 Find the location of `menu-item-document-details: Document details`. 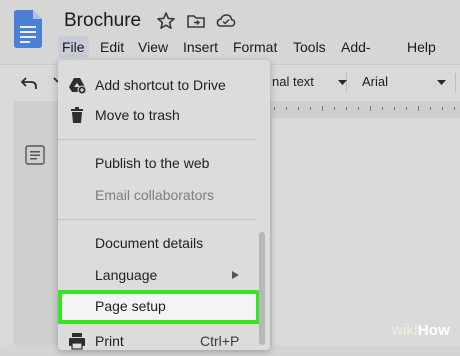

menu-item-document-details: Document details is located at coordinates (158, 243).